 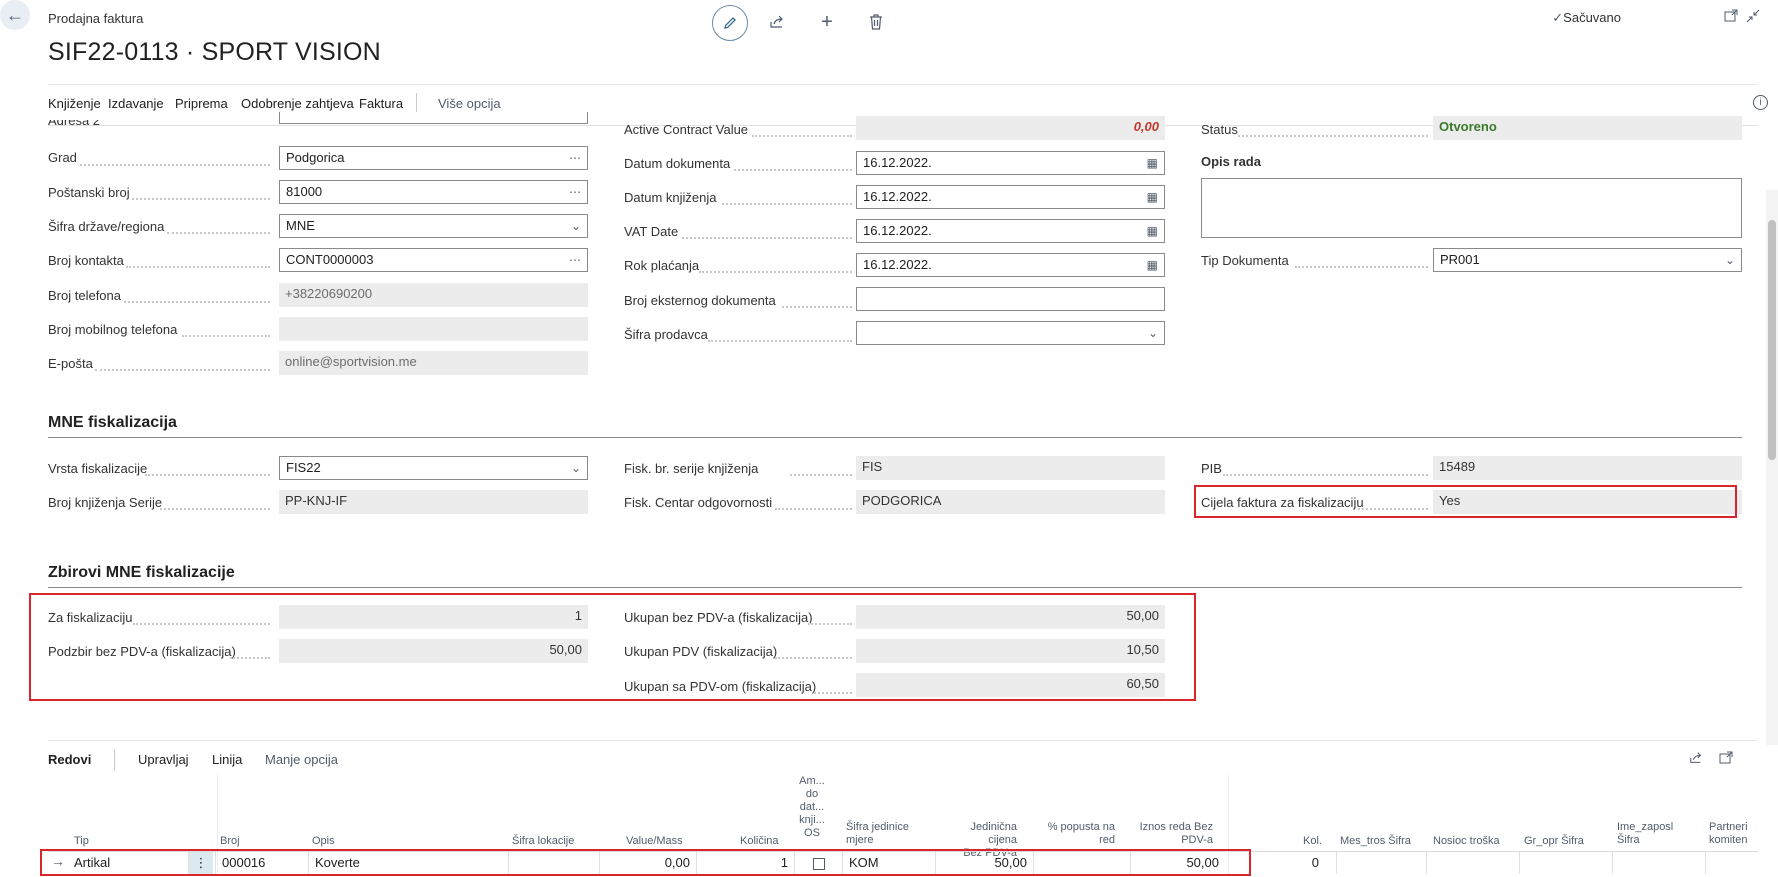 I want to click on label-opis-rada: Opis rada, so click(x=1231, y=161).